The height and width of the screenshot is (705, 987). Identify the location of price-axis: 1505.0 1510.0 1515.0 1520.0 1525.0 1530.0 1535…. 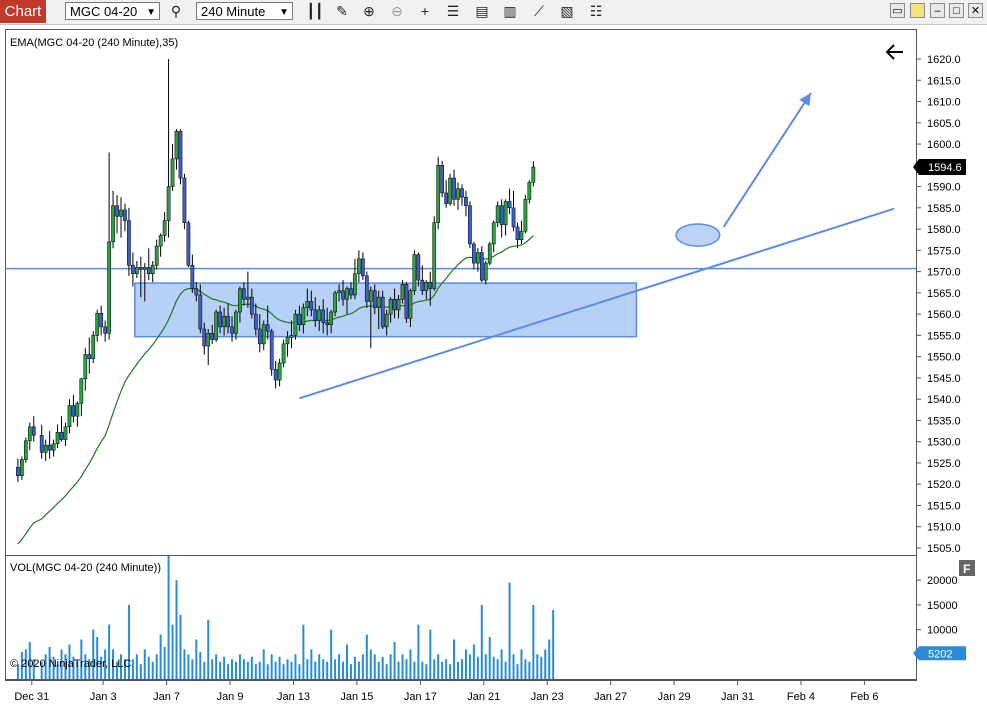
(938, 304).